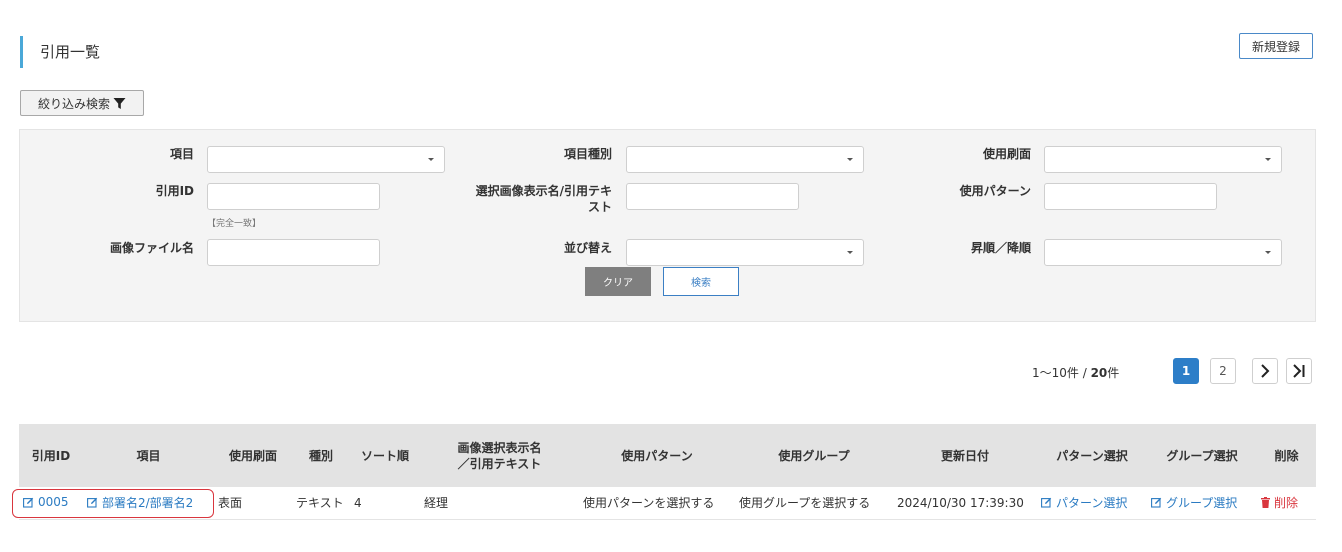 This screenshot has height=552, width=1342. Describe the element at coordinates (499, 463) in the screenshot. I see `header-display-name-line2: ／引用テキスト` at that location.